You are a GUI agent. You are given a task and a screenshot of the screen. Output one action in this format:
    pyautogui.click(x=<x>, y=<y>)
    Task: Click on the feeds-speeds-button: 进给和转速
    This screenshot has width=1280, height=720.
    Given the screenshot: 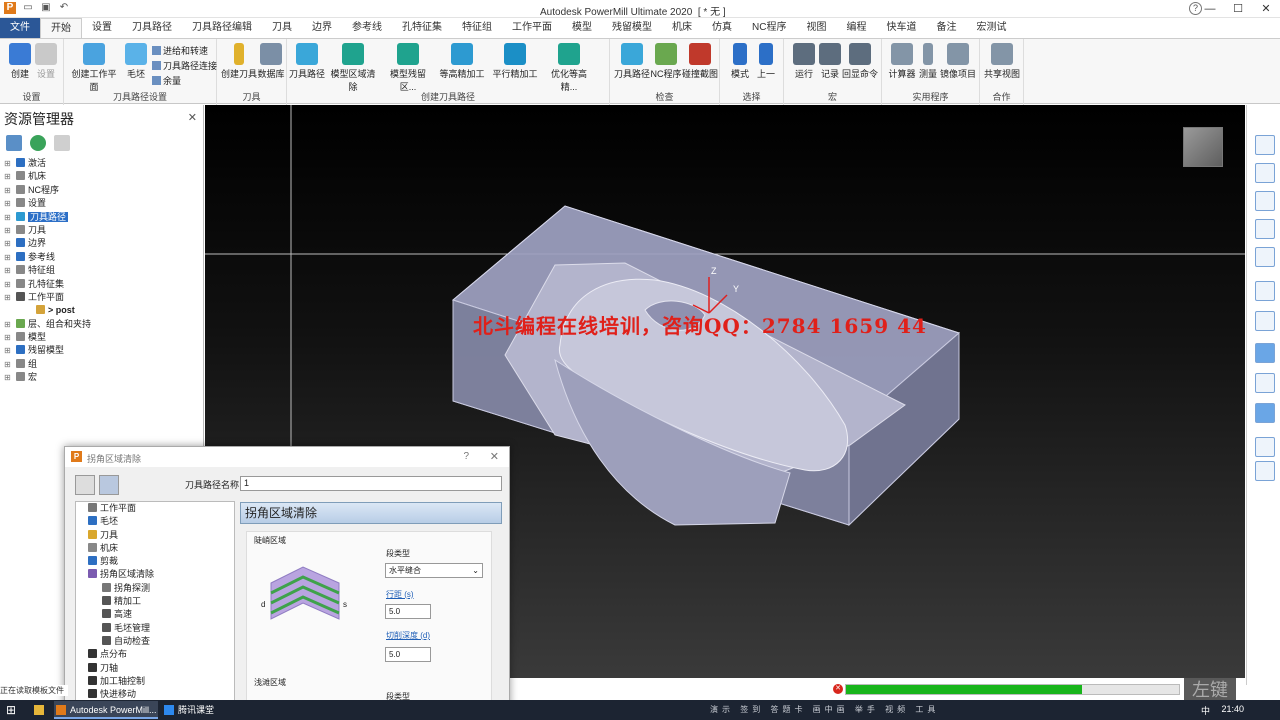 What is the action you would take?
    pyautogui.click(x=180, y=50)
    